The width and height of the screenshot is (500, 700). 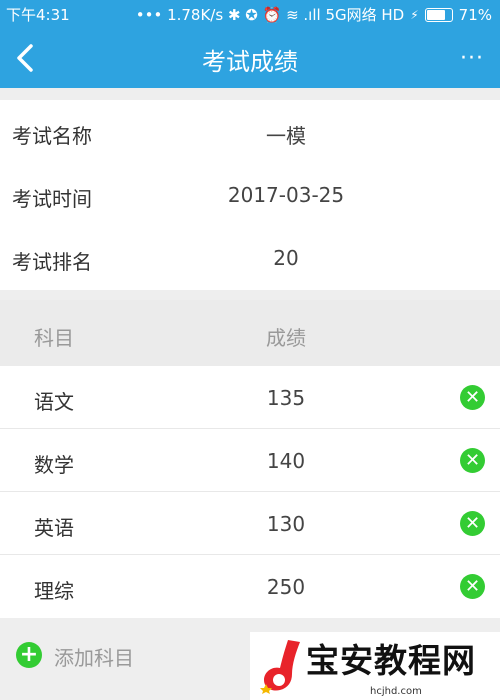 What do you see at coordinates (54, 589) in the screenshot?
I see `subject-cell: 理综` at bounding box center [54, 589].